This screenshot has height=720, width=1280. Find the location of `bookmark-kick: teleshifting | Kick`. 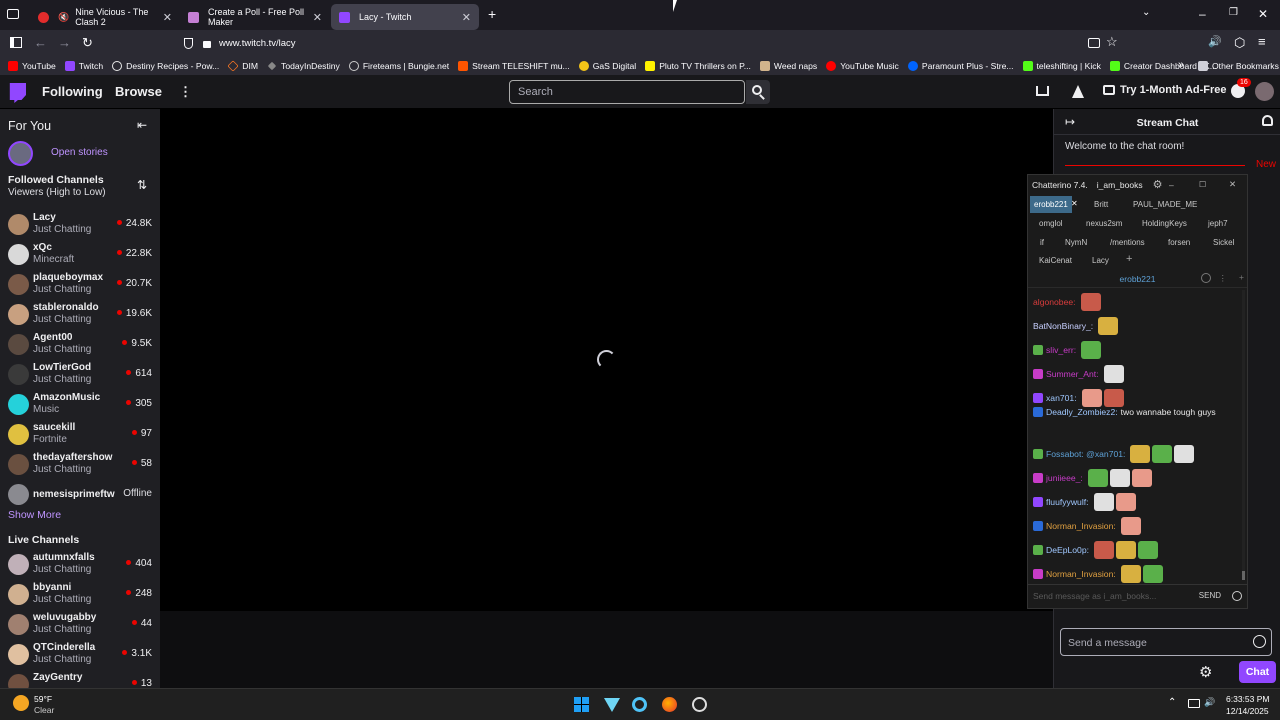

bookmark-kick: teleshifting | Kick is located at coordinates (1061, 66).